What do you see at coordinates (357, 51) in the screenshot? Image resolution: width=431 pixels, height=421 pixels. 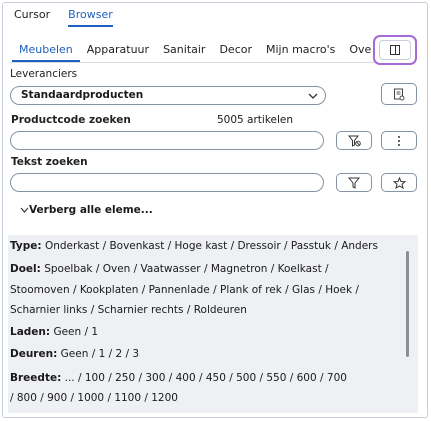 I see `tab-overig: Overig` at bounding box center [357, 51].